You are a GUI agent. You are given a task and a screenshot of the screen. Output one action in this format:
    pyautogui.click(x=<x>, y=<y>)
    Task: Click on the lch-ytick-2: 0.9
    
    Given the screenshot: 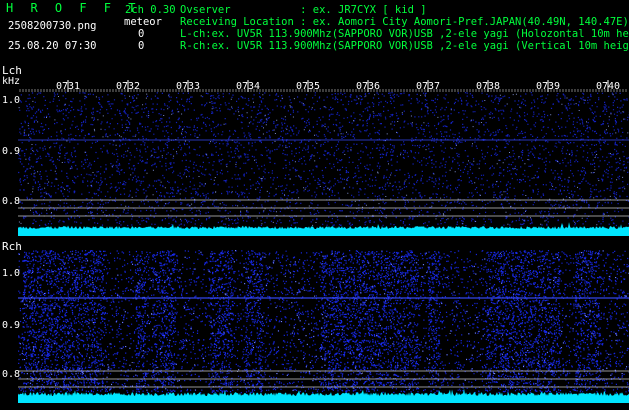 What is the action you would take?
    pyautogui.click(x=11, y=151)
    